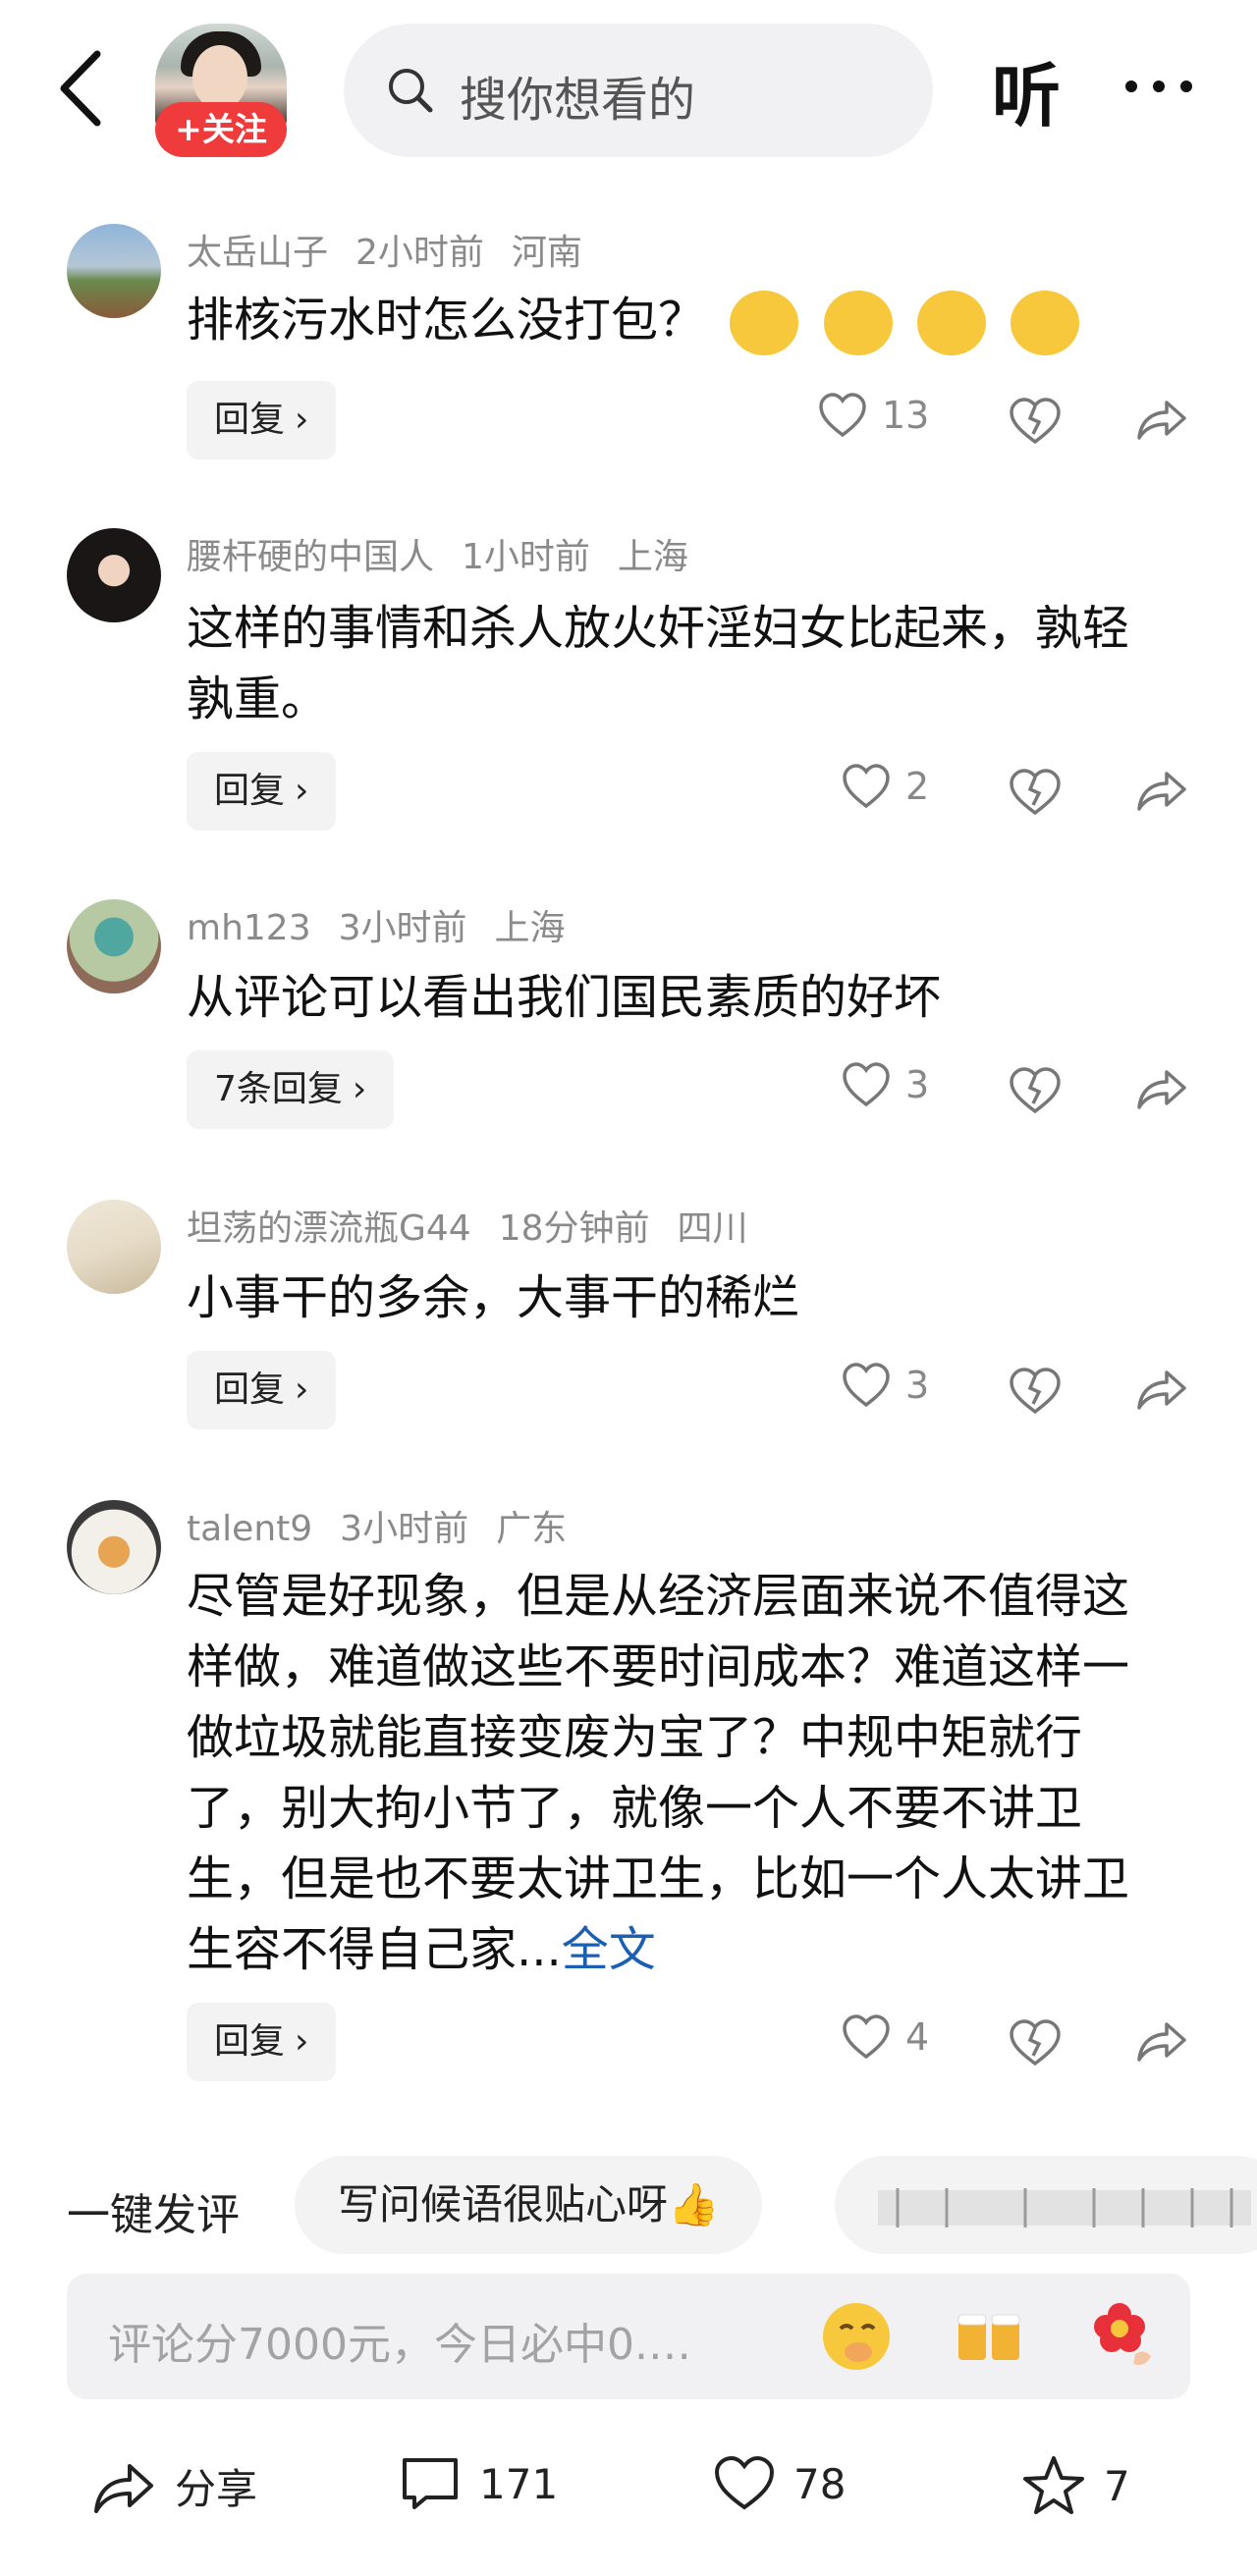 This screenshot has width=1257, height=2576. I want to click on like-button: 4, so click(885, 2041).